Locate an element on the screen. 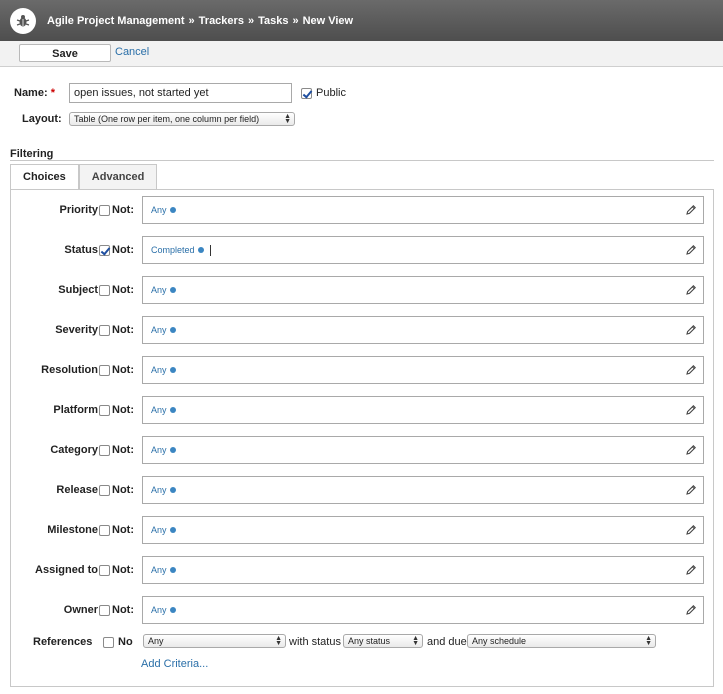 The width and height of the screenshot is (723, 694). references-no-checkbox is located at coordinates (108, 642).